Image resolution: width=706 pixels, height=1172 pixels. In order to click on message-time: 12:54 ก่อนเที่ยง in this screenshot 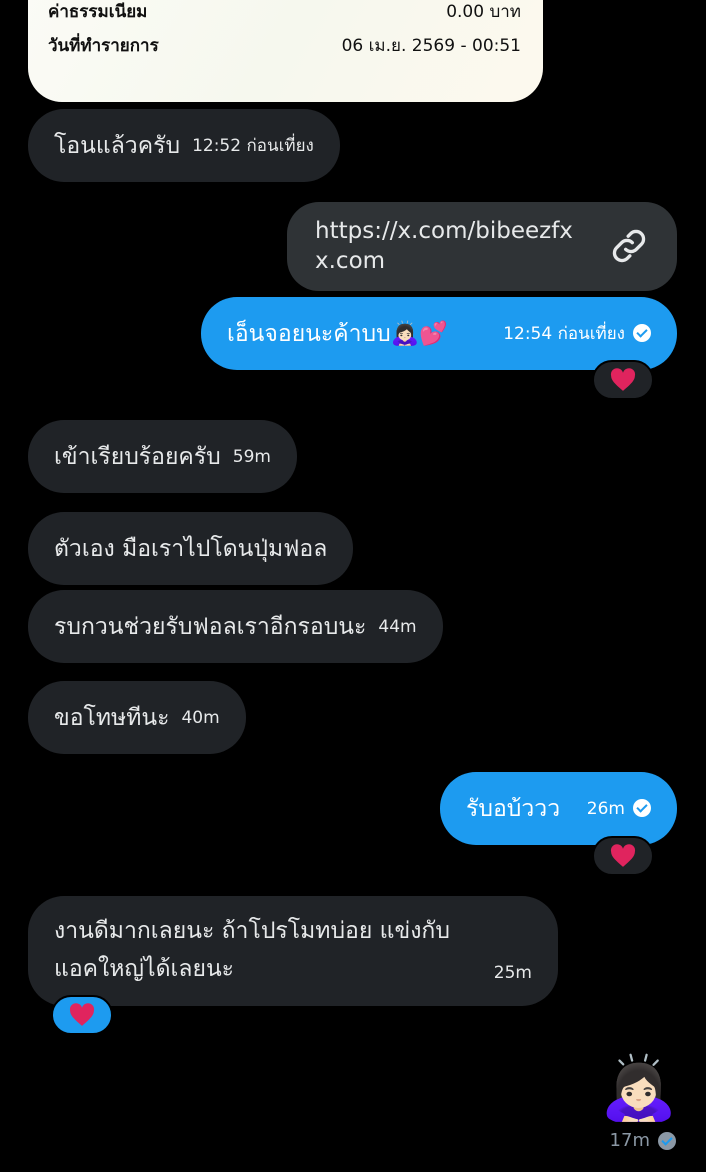, I will do `click(564, 333)`.